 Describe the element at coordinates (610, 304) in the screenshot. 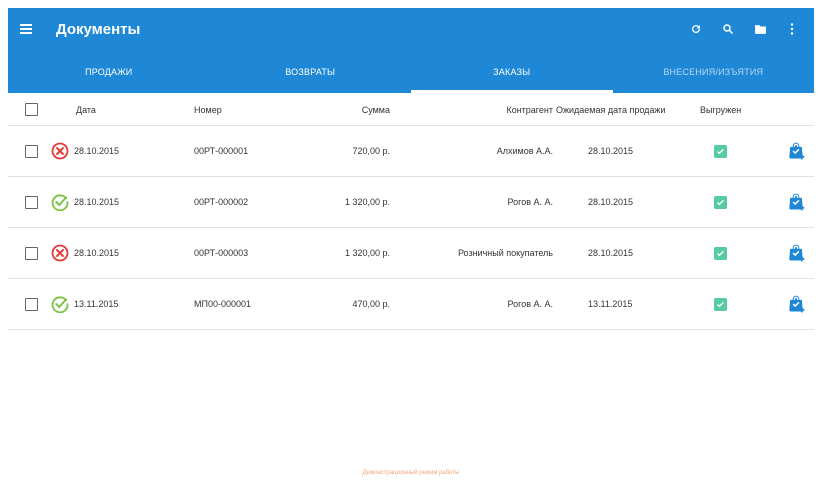

I see `row-expected-date: 13.11.2015` at that location.